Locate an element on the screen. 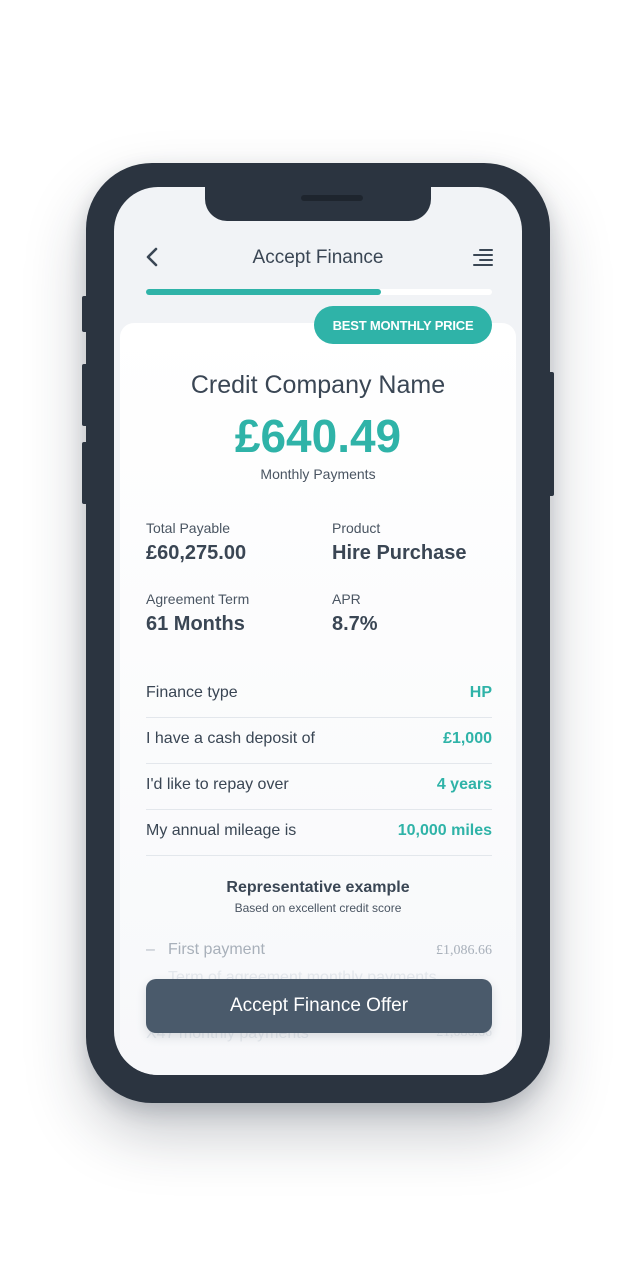 The width and height of the screenshot is (621, 1284). row-value: 4 years is located at coordinates (464, 784).